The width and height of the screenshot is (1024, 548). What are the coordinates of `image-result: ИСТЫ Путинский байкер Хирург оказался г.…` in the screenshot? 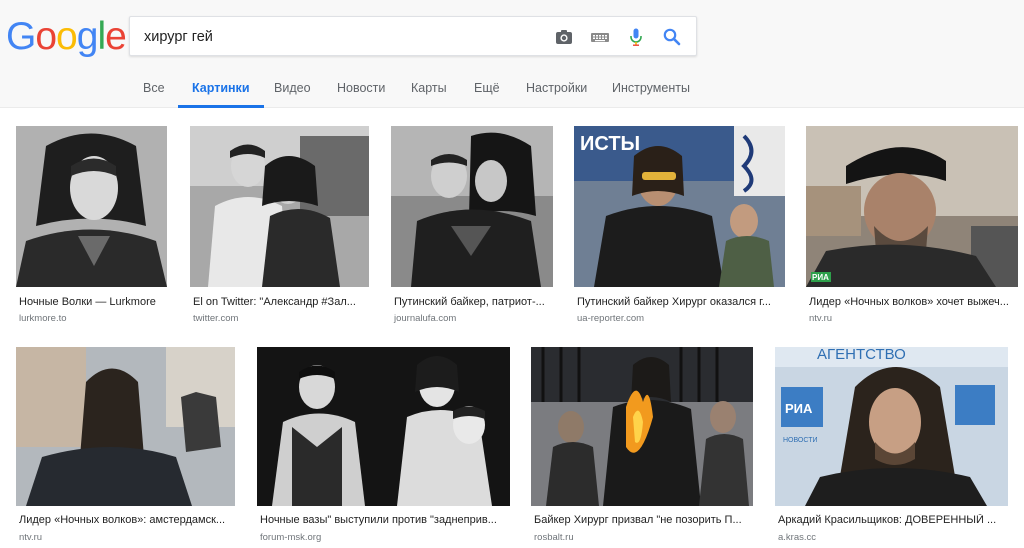 It's located at (681, 226).